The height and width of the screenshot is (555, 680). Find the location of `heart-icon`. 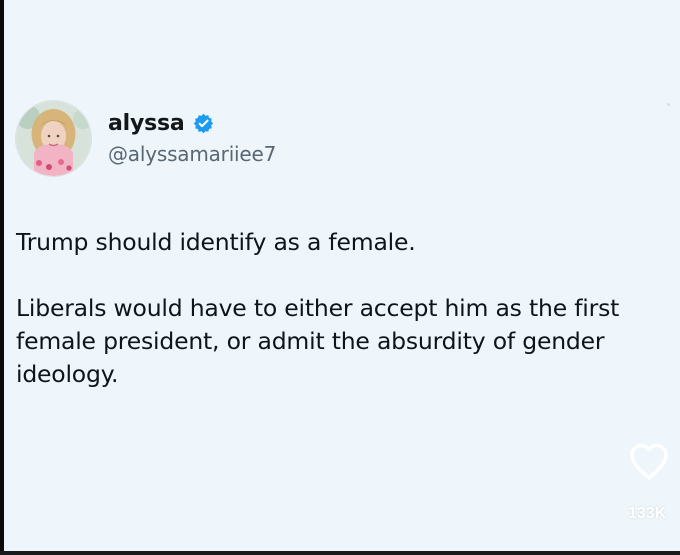

heart-icon is located at coordinates (649, 462).